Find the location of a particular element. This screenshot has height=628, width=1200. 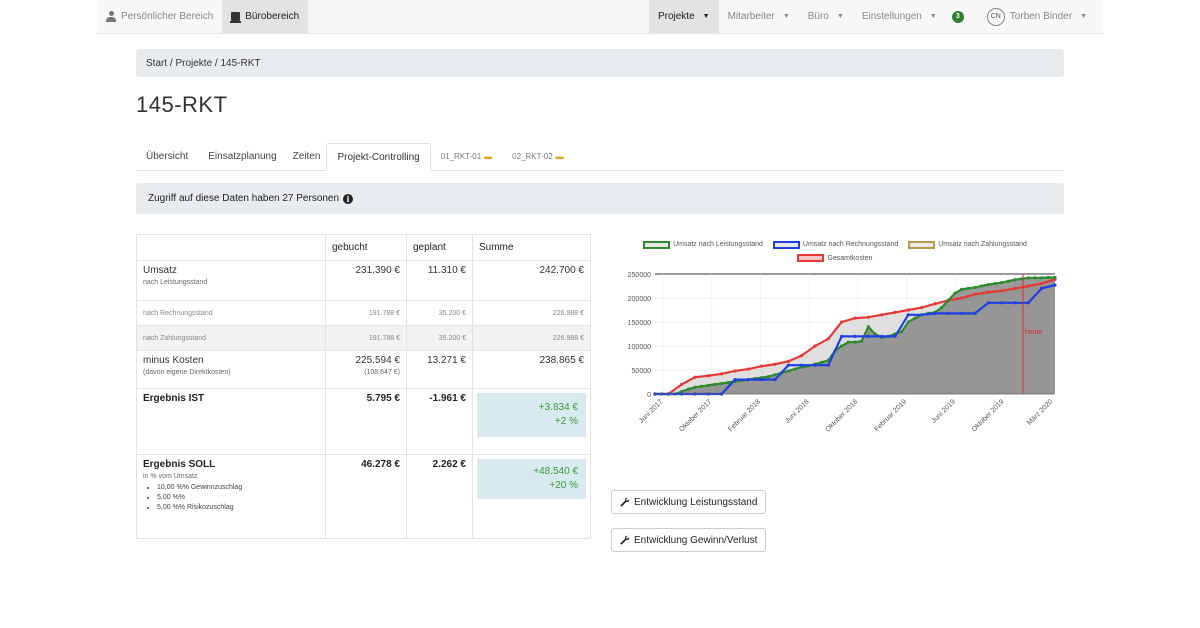

nav-employees-dropdown: Mitarbeiter ▼ is located at coordinates (759, 16).